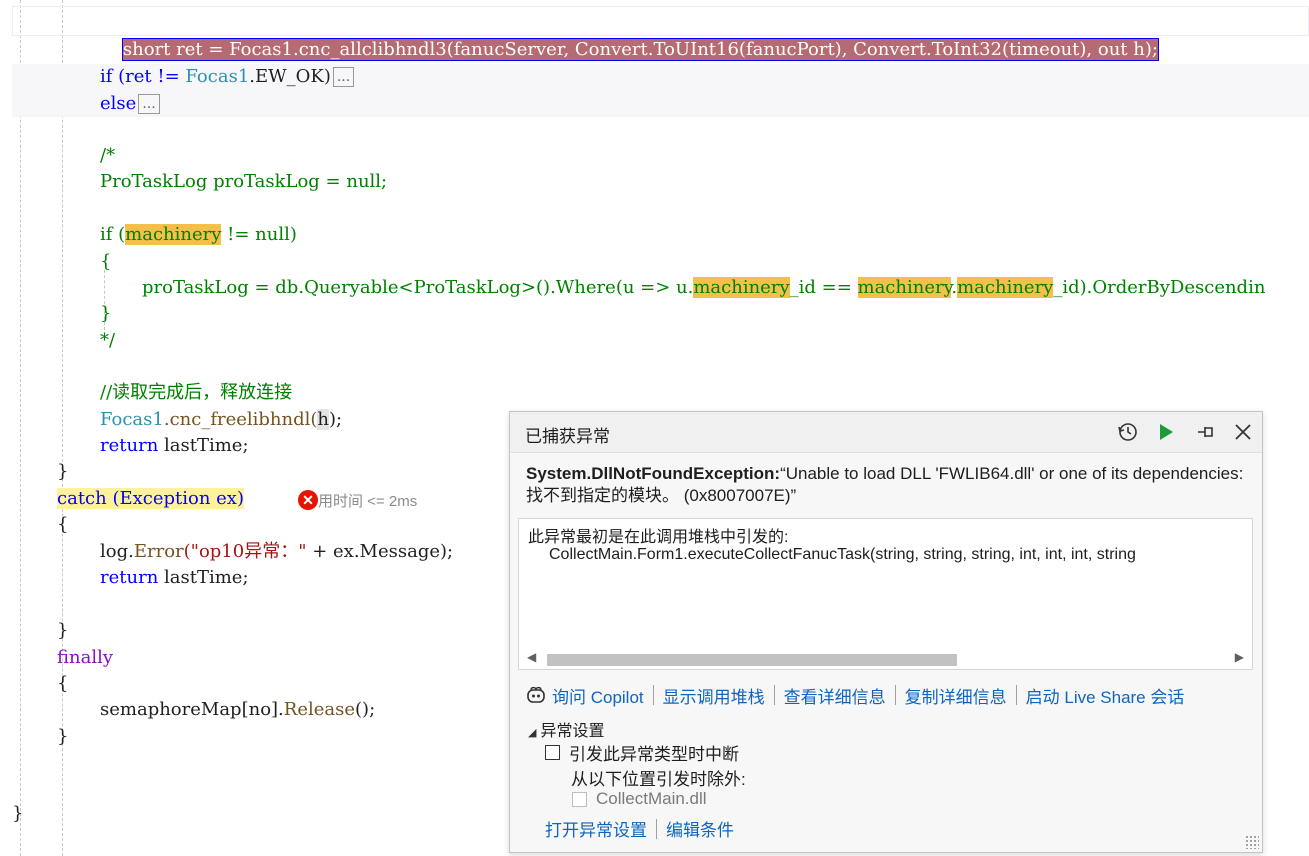  Describe the element at coordinates (886, 432) in the screenshot. I see `popup-header: 已捕获异常` at that location.